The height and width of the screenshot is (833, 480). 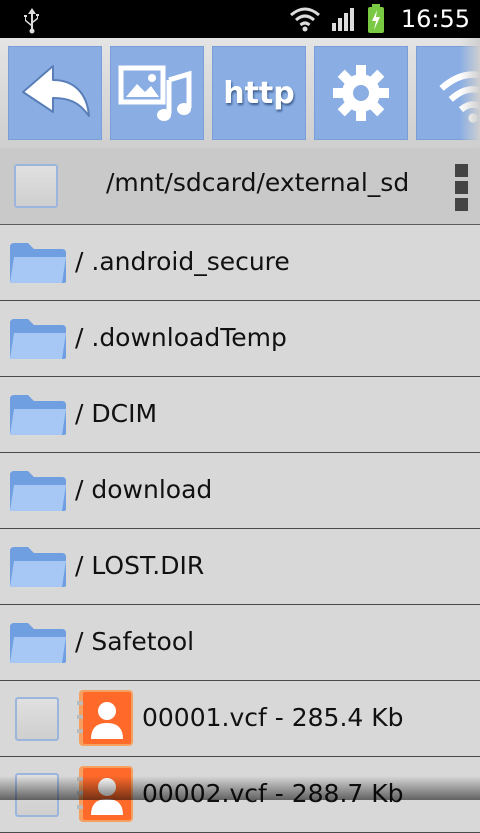 What do you see at coordinates (304, 19) in the screenshot?
I see `wifi-signal-icon` at bounding box center [304, 19].